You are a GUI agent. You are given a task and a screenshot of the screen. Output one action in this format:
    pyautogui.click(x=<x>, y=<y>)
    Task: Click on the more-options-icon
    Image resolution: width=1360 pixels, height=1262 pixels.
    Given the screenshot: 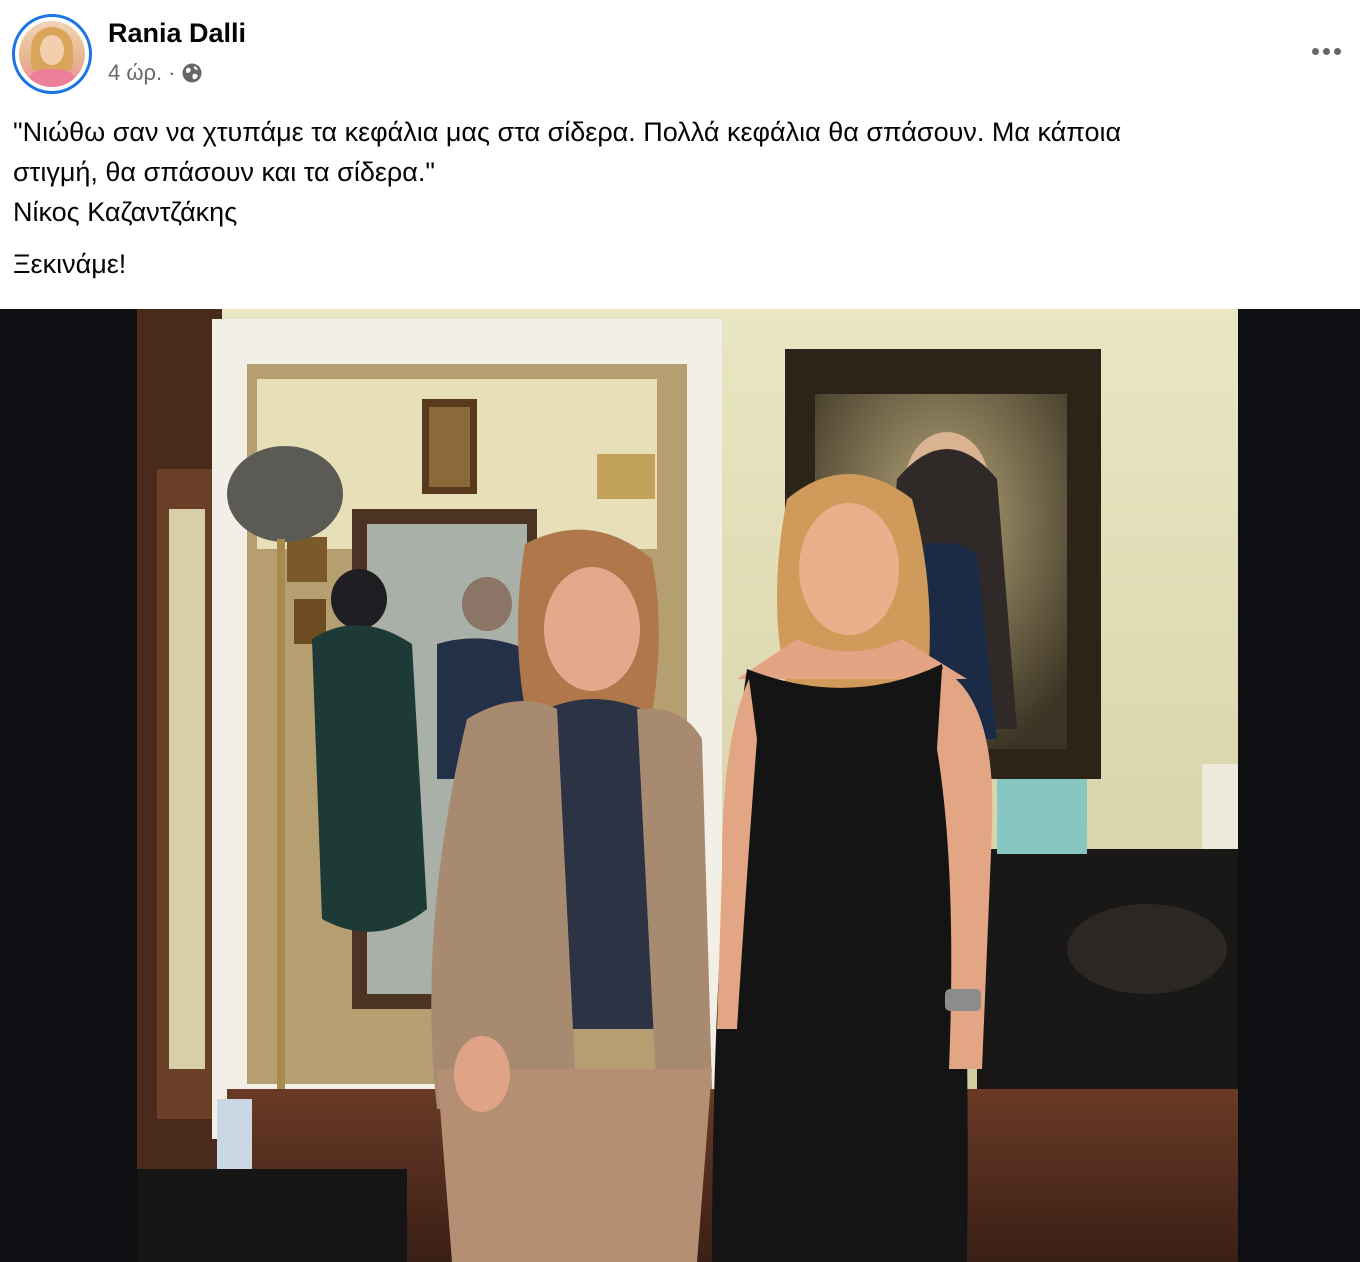 What is the action you would take?
    pyautogui.click(x=1315, y=51)
    